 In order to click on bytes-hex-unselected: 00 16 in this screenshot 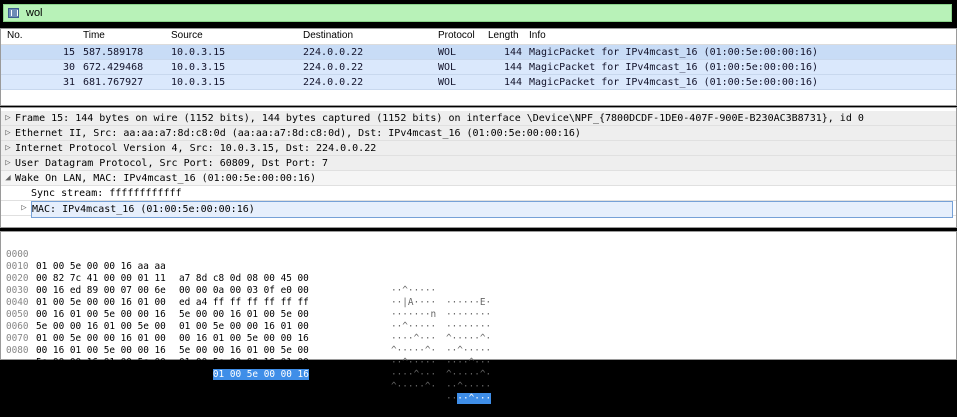, I will do `click(193, 374)`.